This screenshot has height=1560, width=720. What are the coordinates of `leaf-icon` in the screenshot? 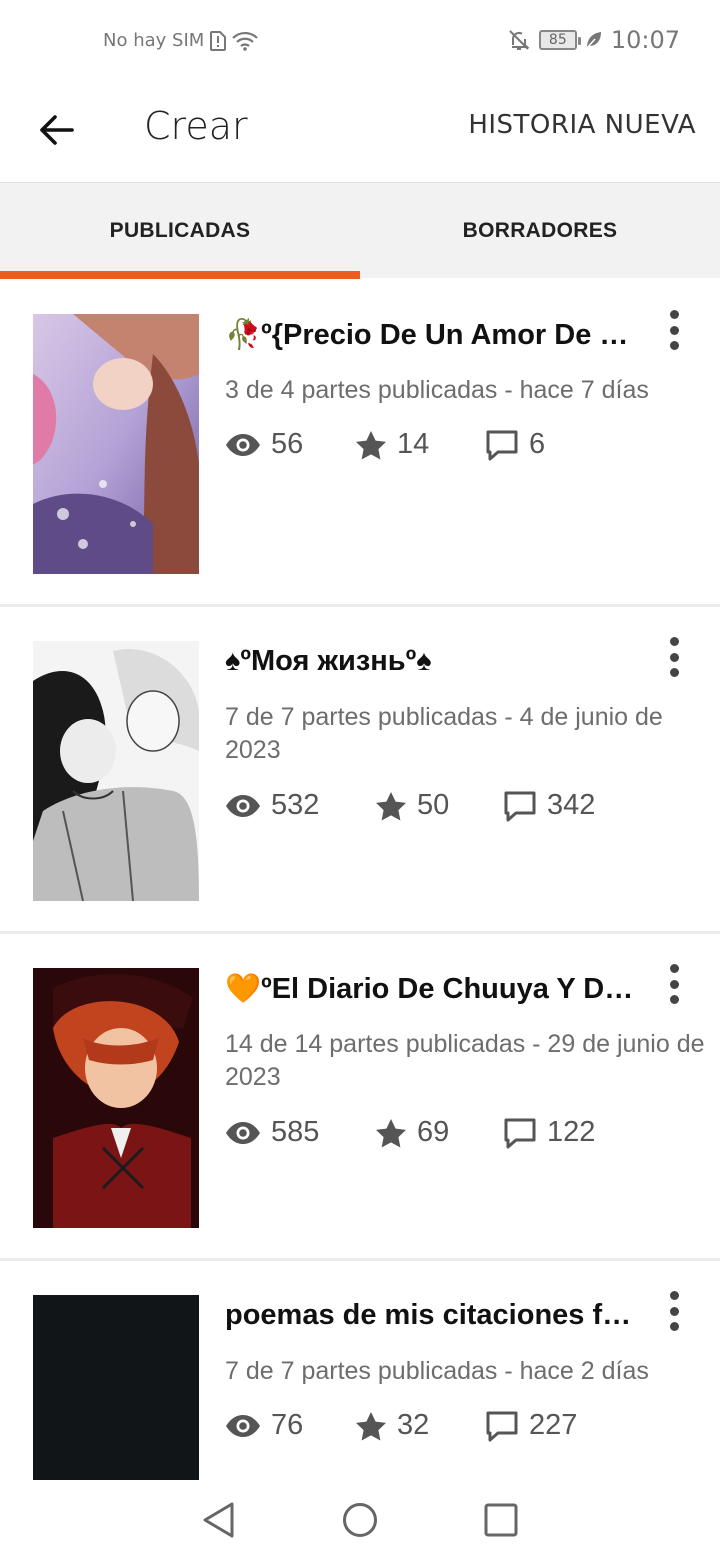 It's located at (594, 40).